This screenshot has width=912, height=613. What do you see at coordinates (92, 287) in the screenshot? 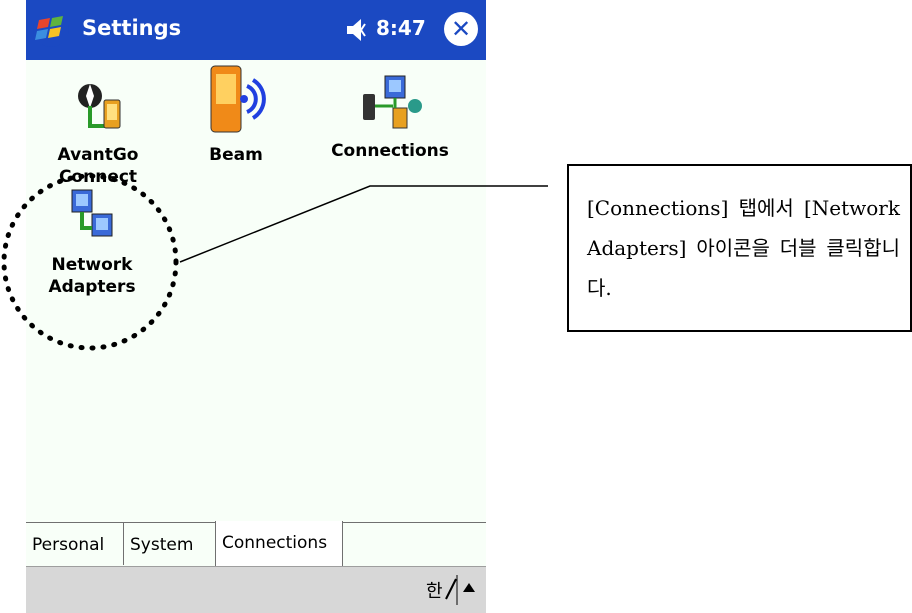
I see `network-adapters-label-line2: Adapters` at bounding box center [92, 287].